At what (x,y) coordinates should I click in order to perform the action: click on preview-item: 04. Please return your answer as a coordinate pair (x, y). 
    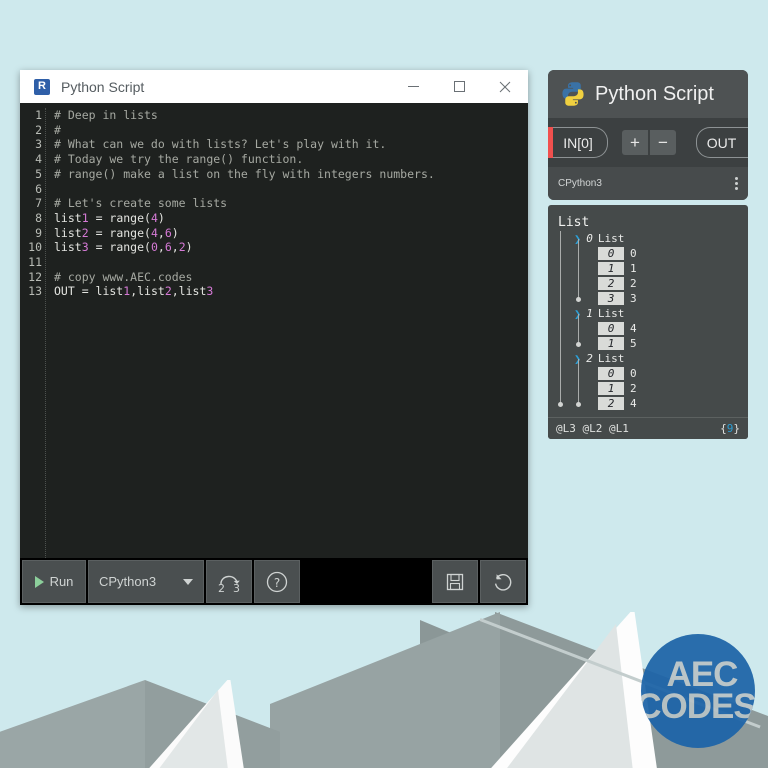
    Looking at the image, I should click on (673, 328).